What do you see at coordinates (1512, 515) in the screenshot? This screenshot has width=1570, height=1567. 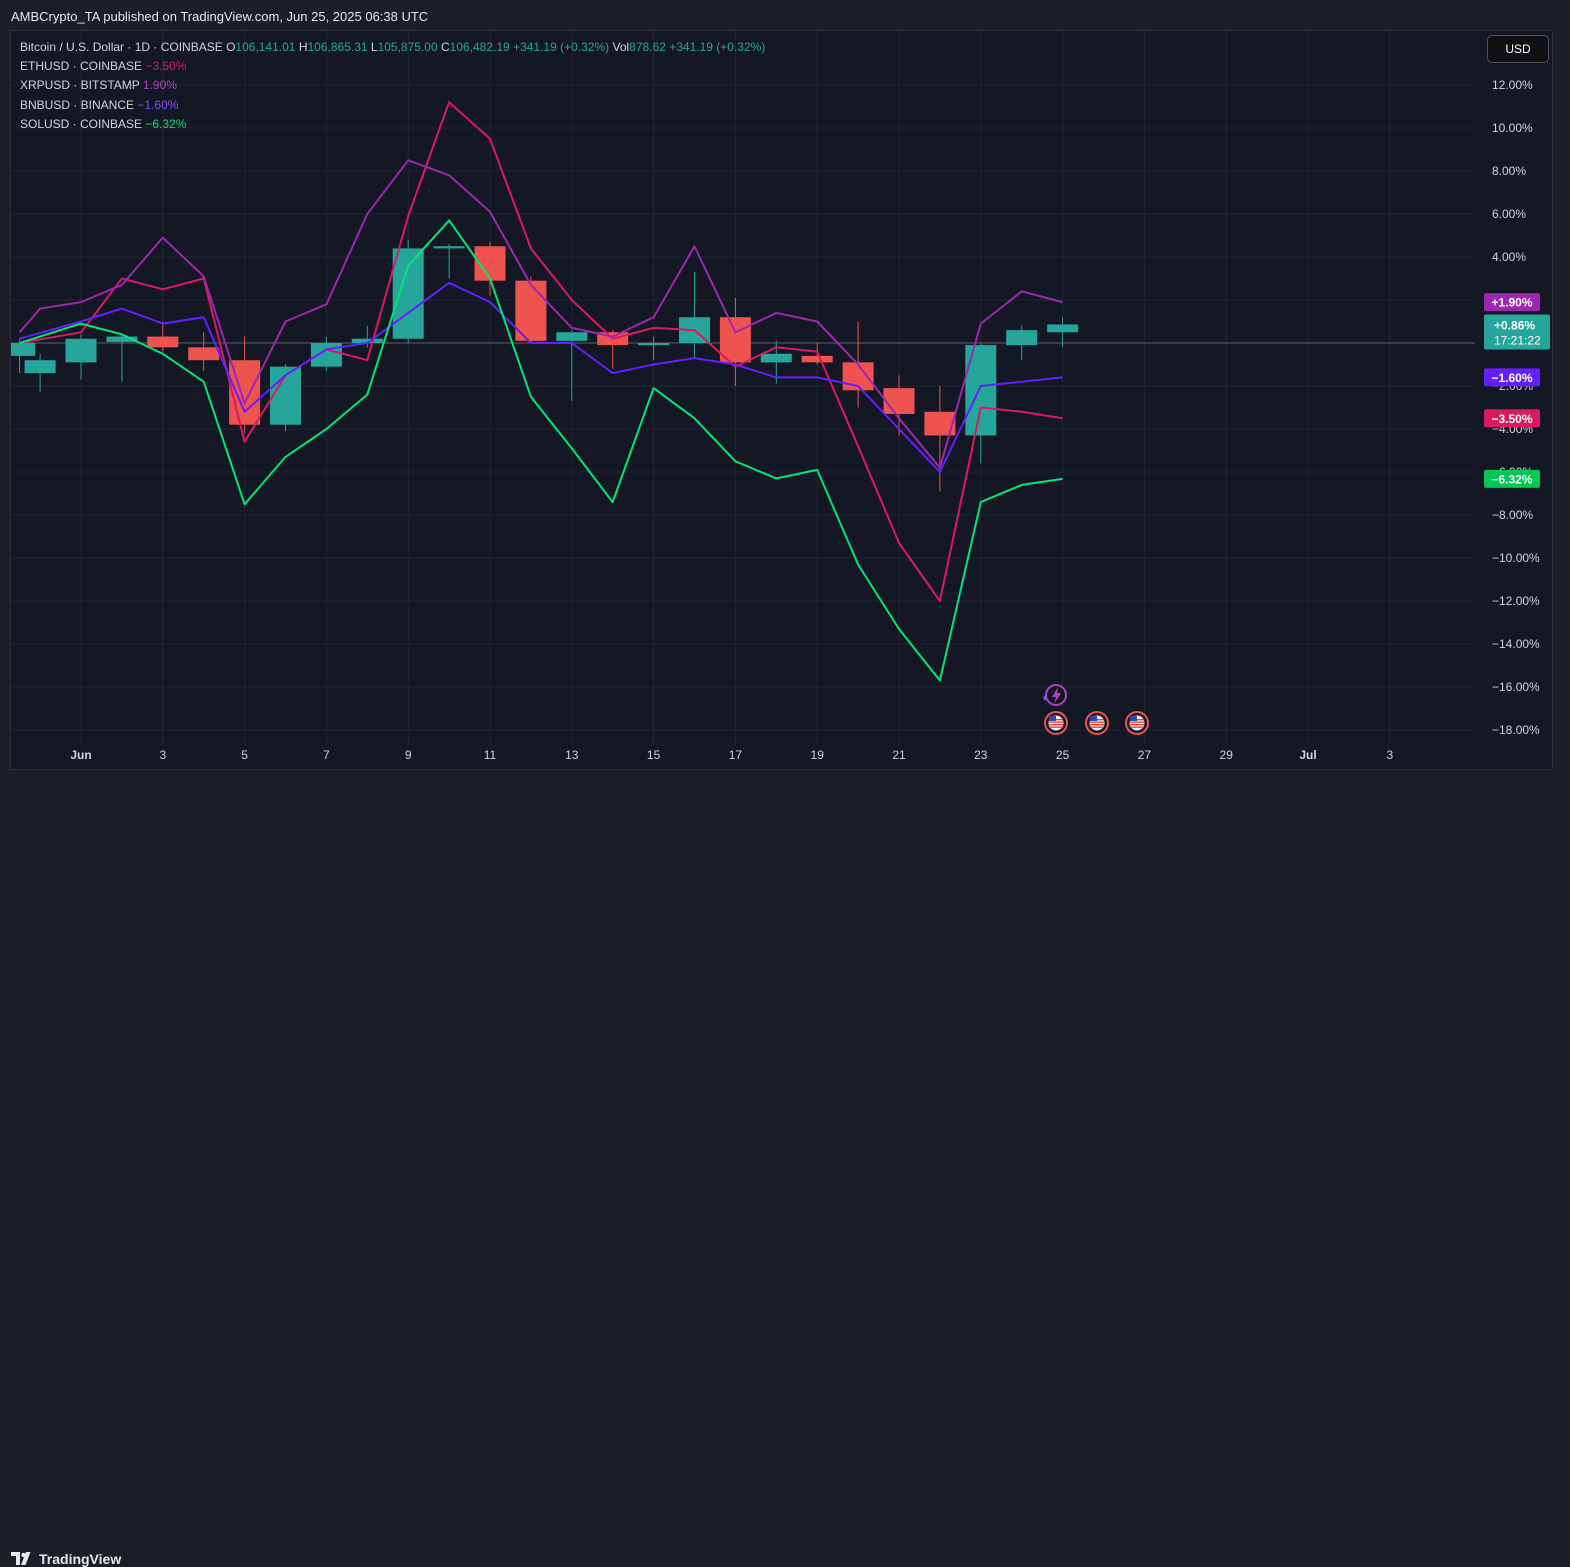 I see `y-axis-tick-label: −8.00%` at bounding box center [1512, 515].